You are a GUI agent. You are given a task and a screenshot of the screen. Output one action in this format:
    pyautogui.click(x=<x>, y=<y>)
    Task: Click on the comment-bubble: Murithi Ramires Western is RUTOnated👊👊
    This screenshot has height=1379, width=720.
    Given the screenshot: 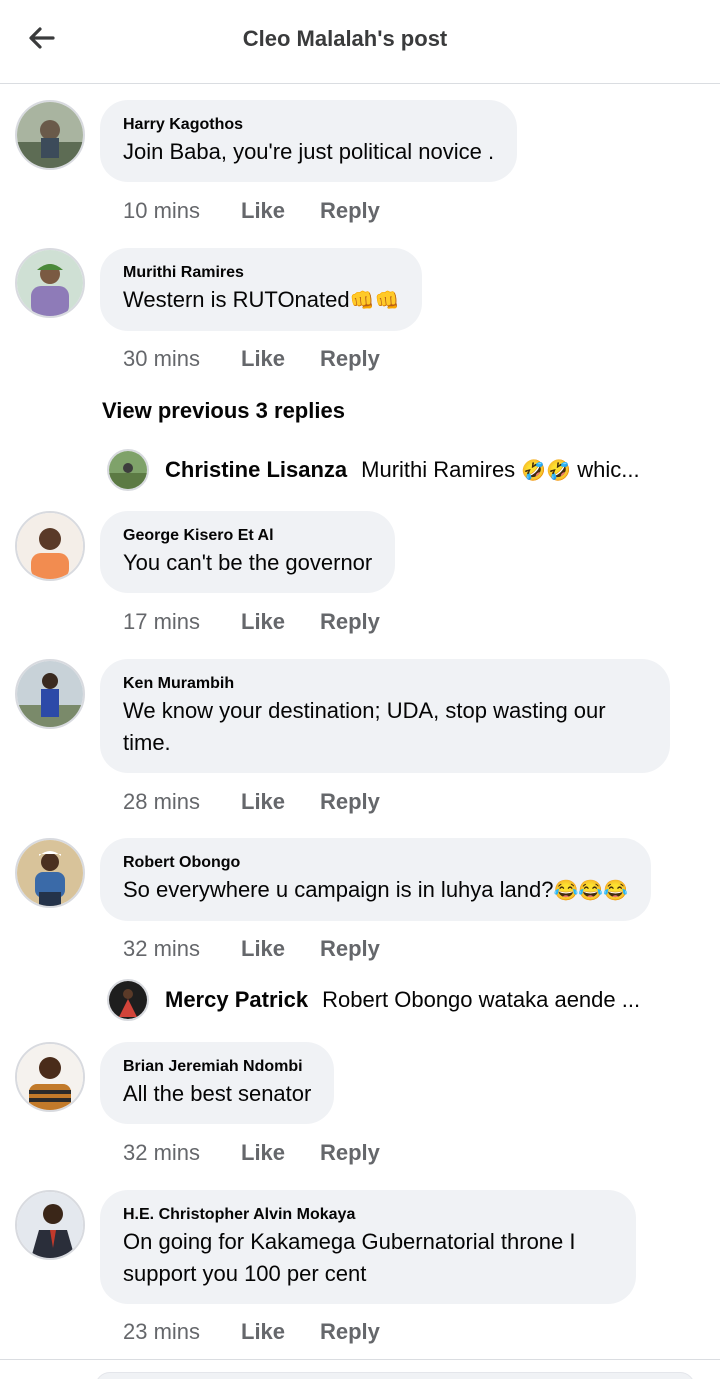 What is the action you would take?
    pyautogui.click(x=261, y=289)
    